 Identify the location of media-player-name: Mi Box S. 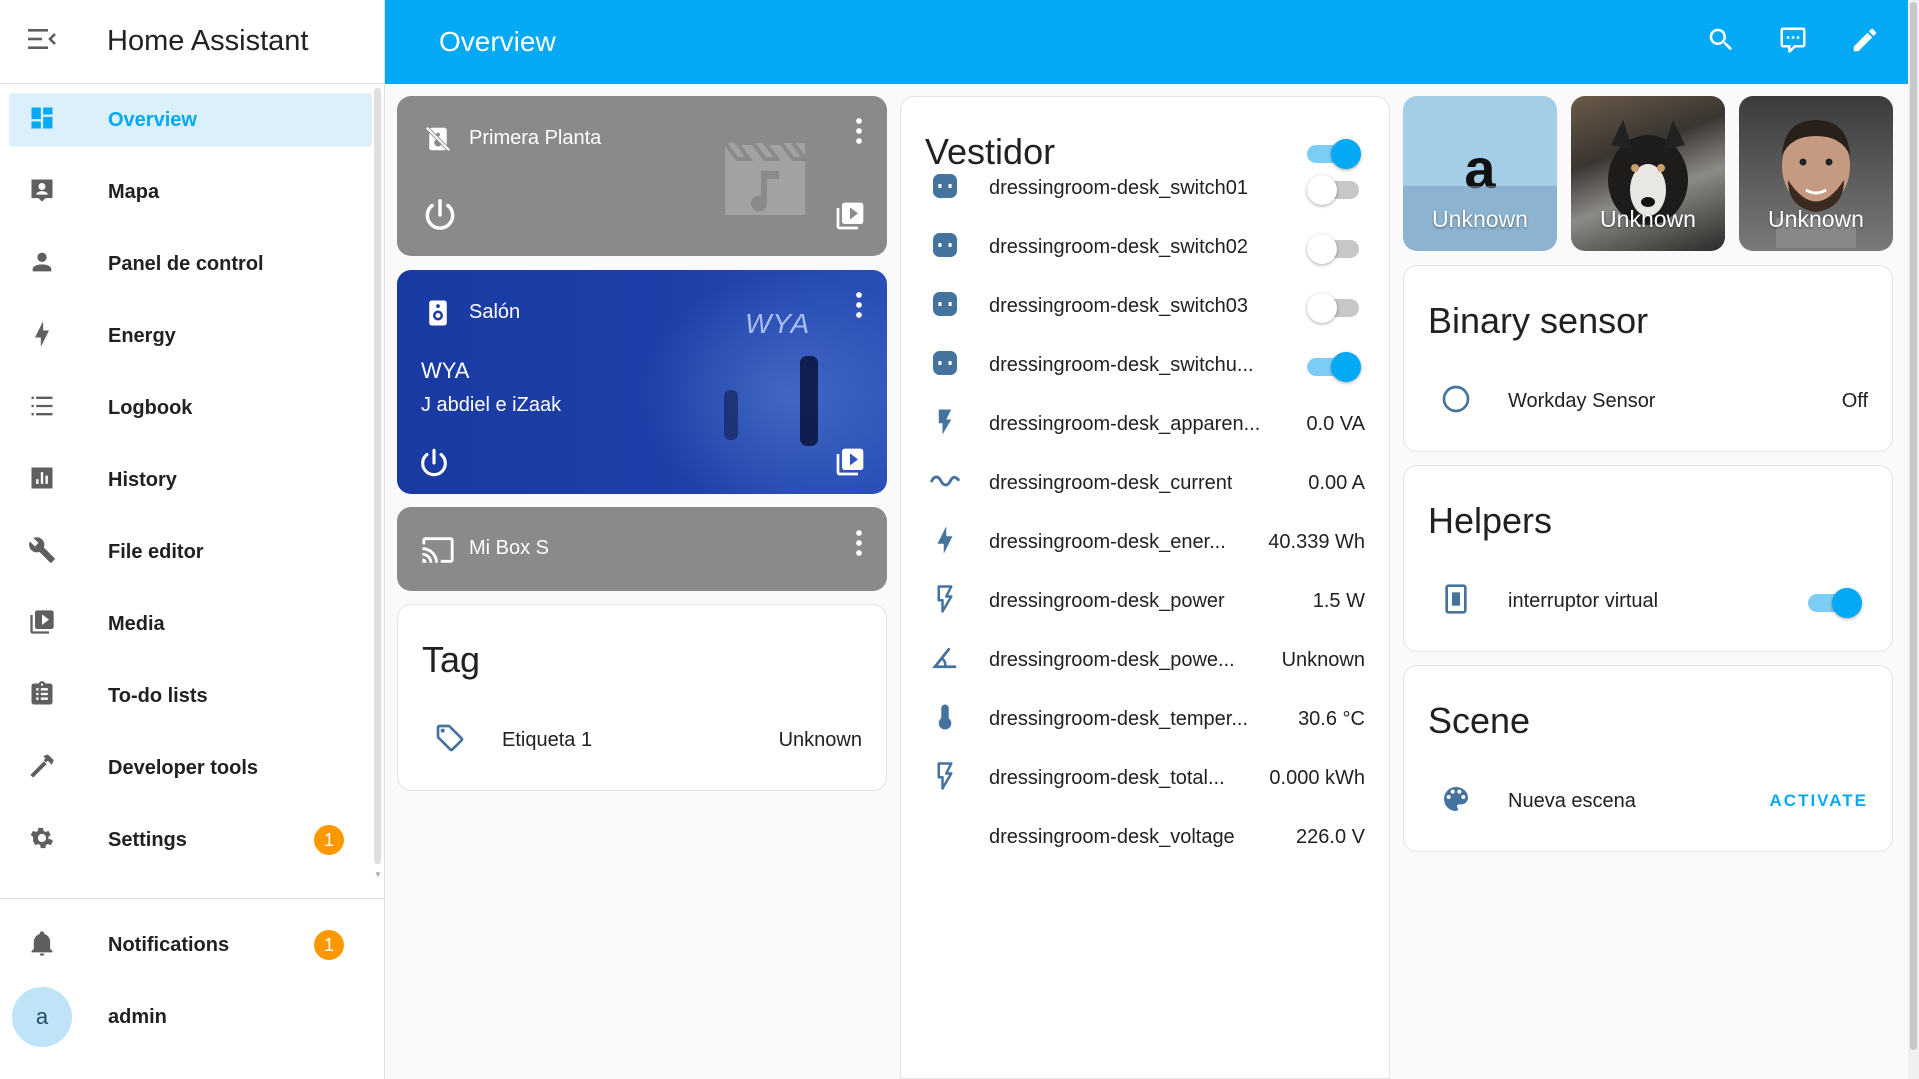
(509, 548).